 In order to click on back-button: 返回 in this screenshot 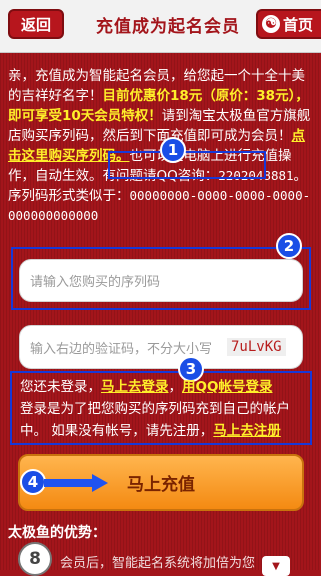, I will do `click(36, 24)`.